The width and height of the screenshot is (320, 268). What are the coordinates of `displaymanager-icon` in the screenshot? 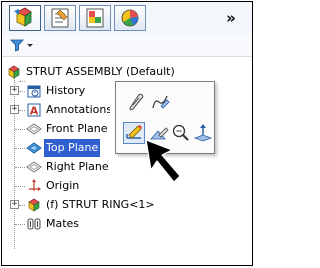 It's located at (130, 18).